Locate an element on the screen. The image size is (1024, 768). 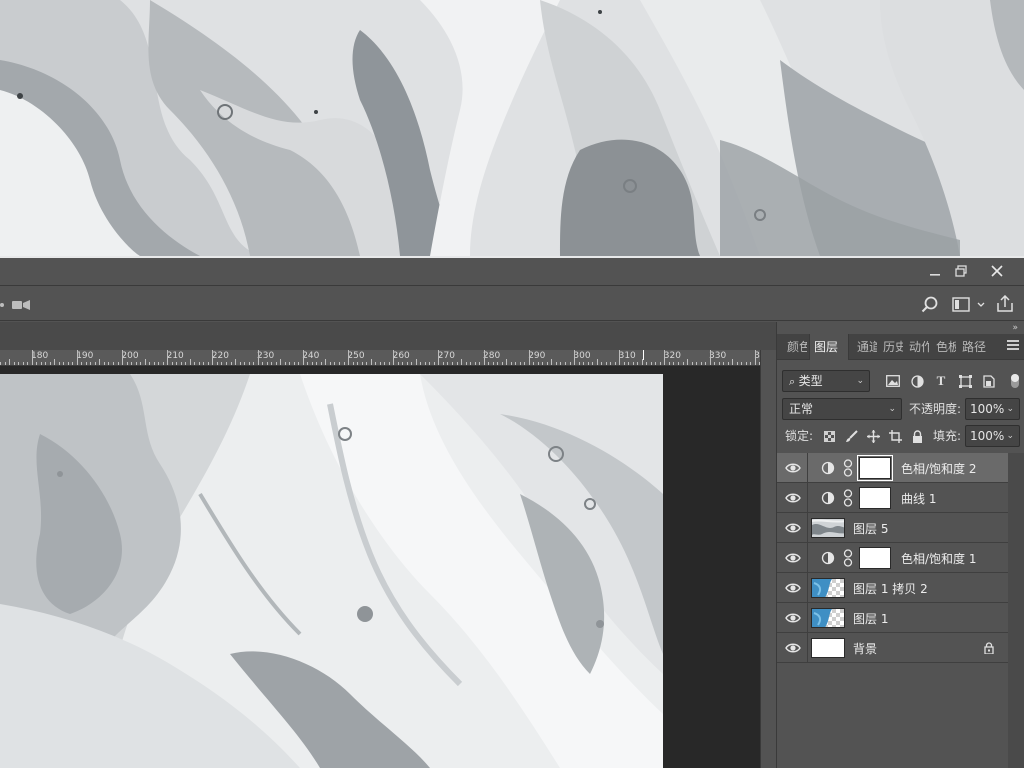
close-button is located at coordinates (997, 271).